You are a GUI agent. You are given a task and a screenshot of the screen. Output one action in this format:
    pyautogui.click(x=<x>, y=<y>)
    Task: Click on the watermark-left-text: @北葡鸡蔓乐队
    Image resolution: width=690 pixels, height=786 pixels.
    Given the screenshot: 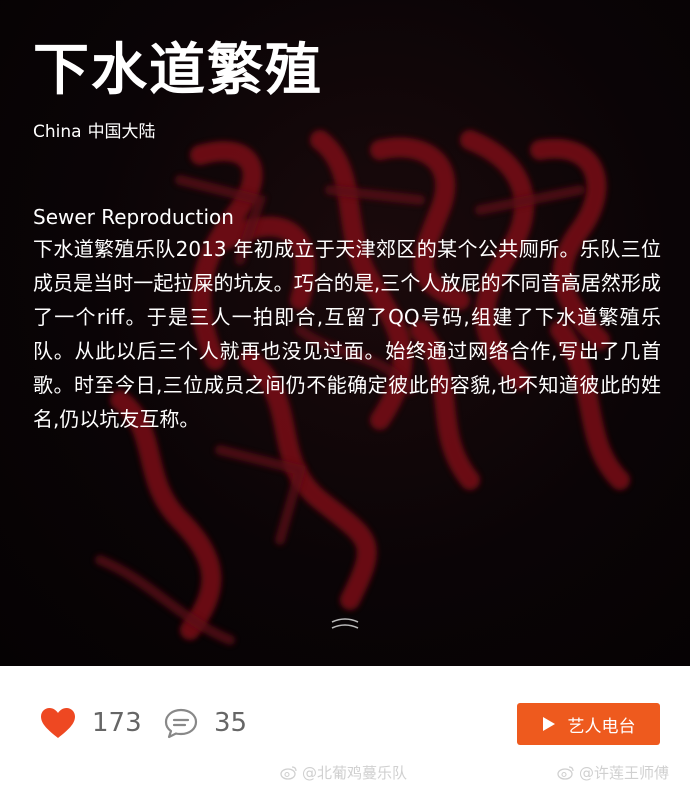 What is the action you would take?
    pyautogui.click(x=355, y=773)
    